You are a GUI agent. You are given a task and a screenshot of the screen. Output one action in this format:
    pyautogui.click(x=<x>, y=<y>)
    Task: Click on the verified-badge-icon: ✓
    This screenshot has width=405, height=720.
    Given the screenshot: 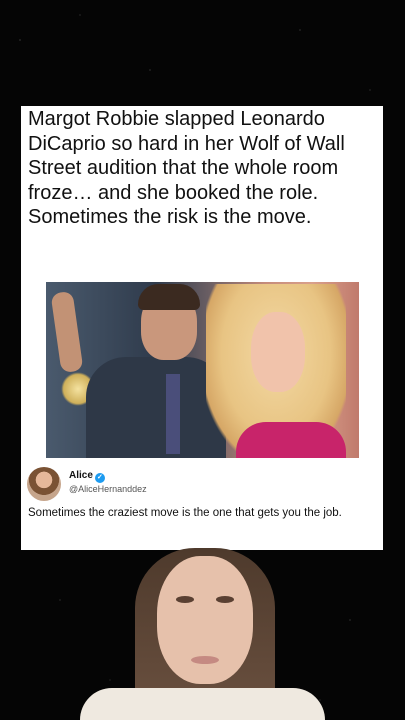 What is the action you would take?
    pyautogui.click(x=99, y=478)
    